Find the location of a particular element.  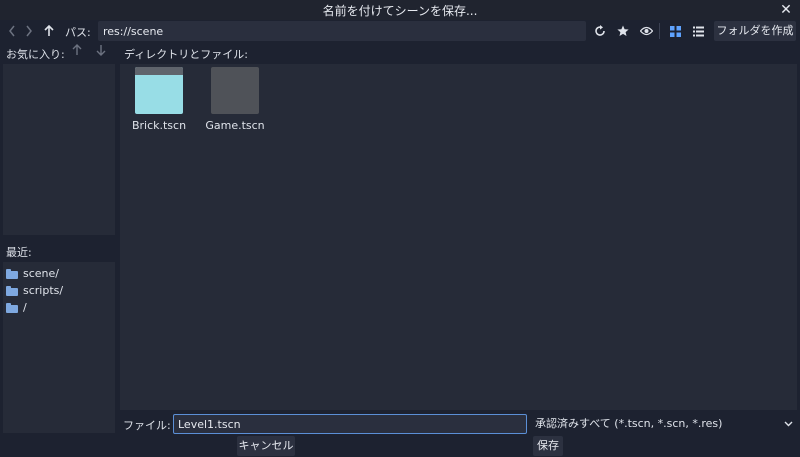

file-item-brick: Brick.tscn is located at coordinates (159, 100).